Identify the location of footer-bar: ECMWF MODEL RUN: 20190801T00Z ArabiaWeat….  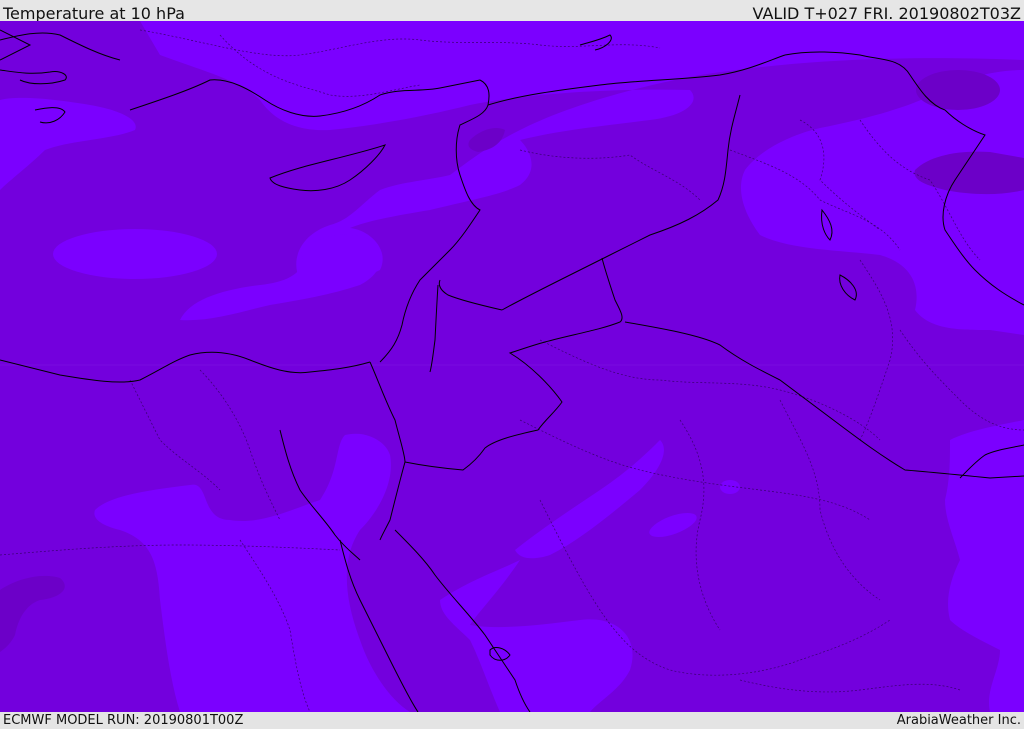
(512, 720).